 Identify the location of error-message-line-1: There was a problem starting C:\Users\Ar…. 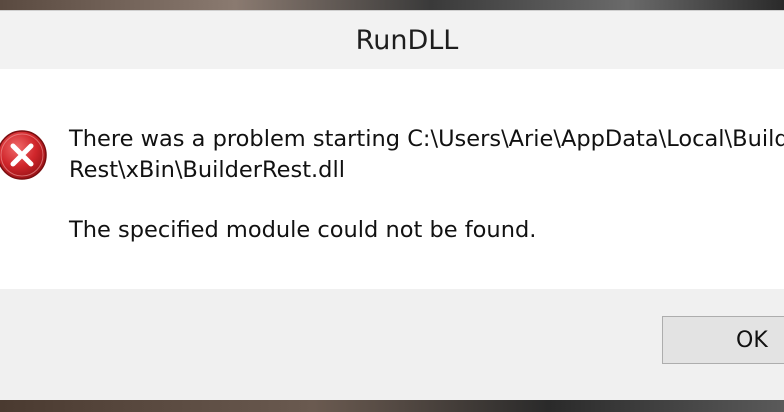
(426, 139).